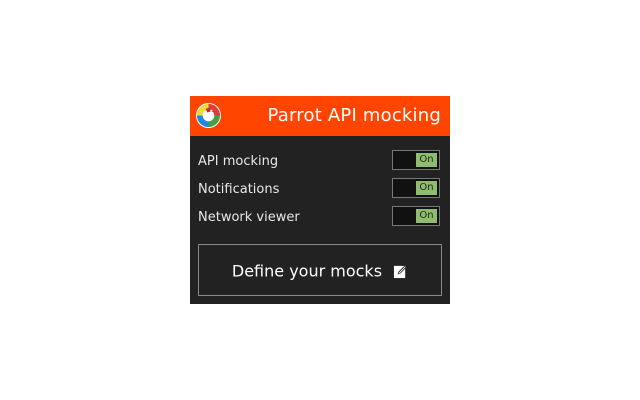 The height and width of the screenshot is (400, 640). What do you see at coordinates (401, 271) in the screenshot?
I see `edit-icon` at bounding box center [401, 271].